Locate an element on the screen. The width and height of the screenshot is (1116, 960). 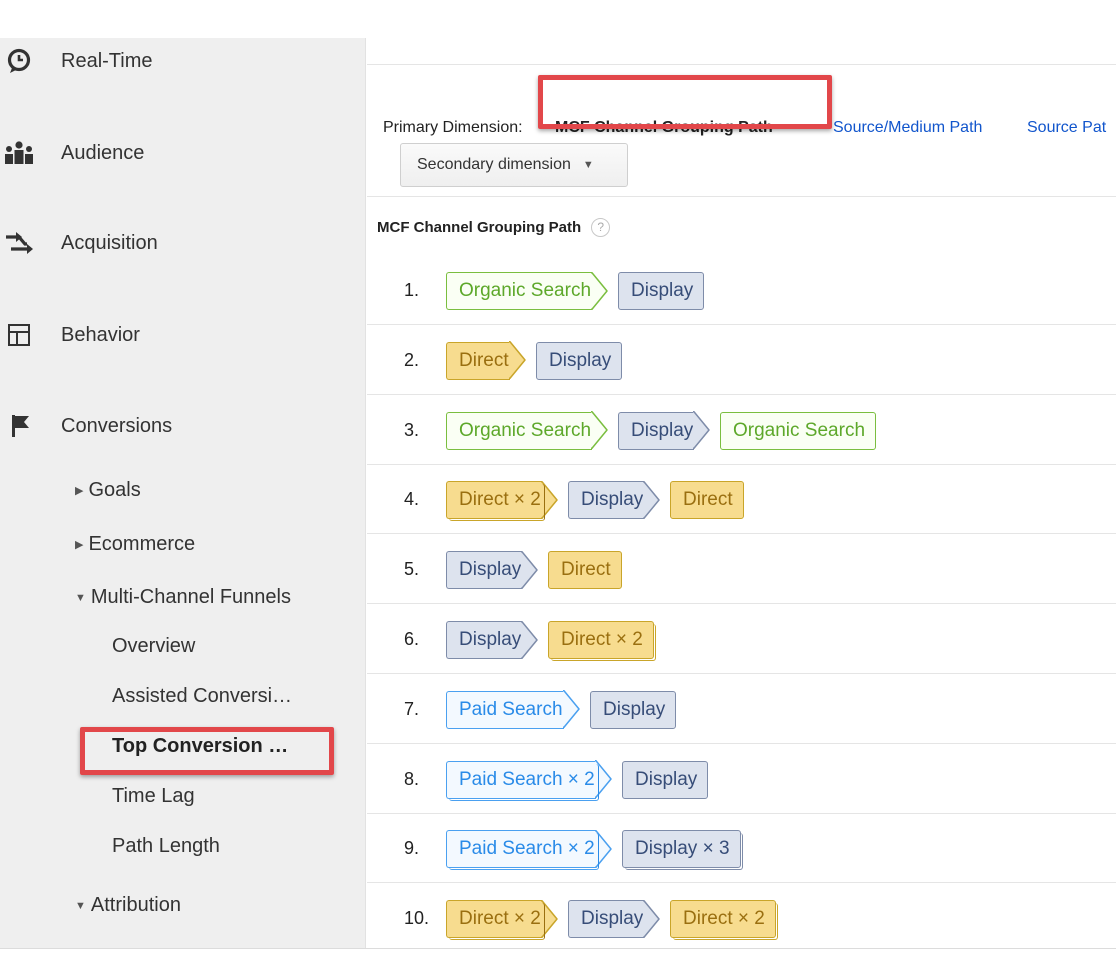
table-row: 4. Direct × 2 Display Direct is located at coordinates (741, 500).